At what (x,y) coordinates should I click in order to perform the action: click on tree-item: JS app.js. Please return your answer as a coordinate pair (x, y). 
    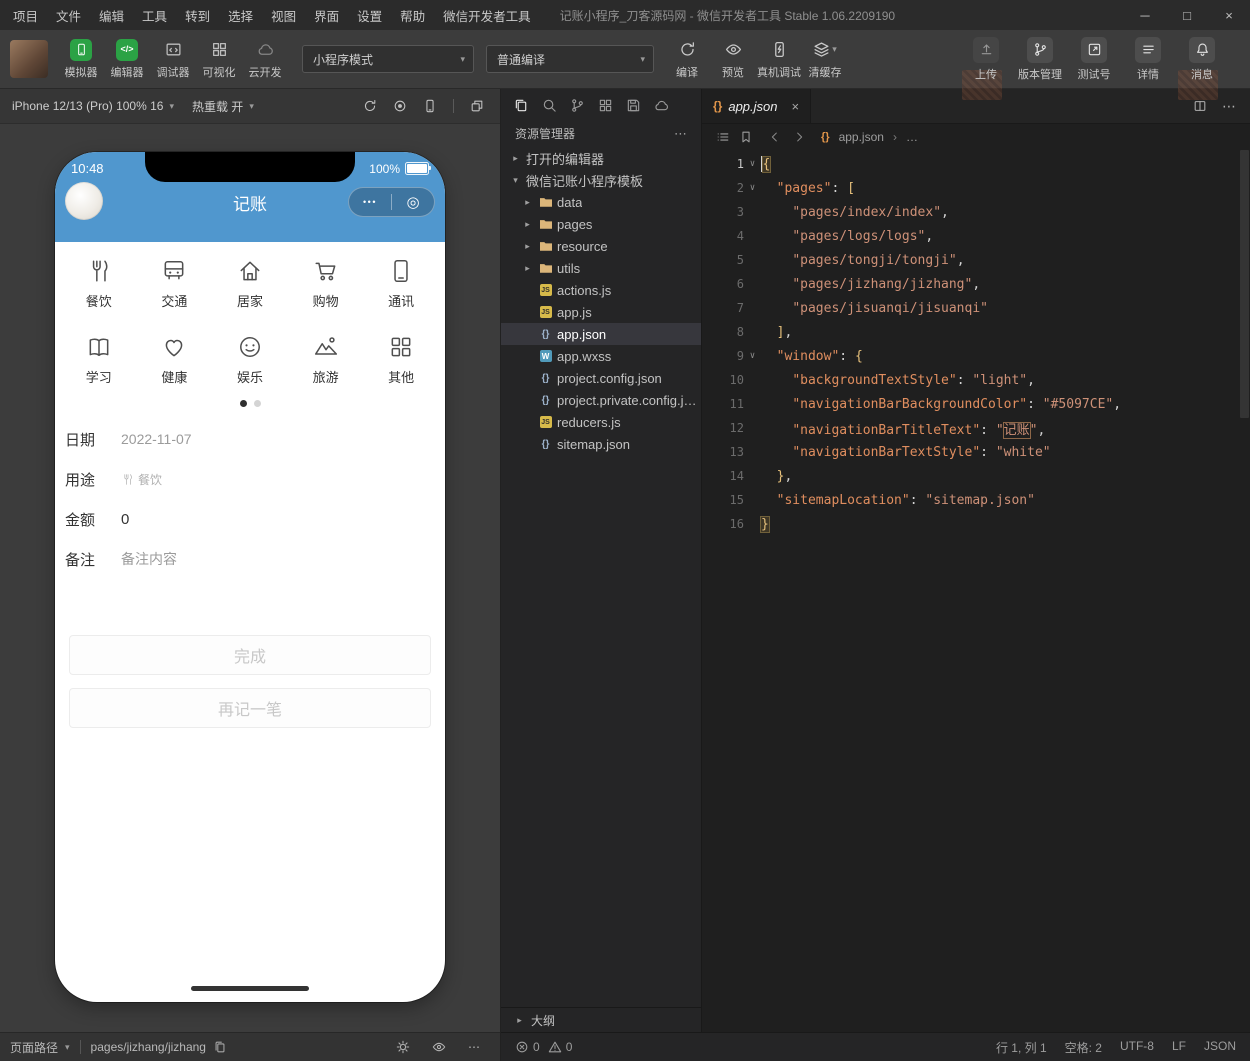
    Looking at the image, I should click on (601, 312).